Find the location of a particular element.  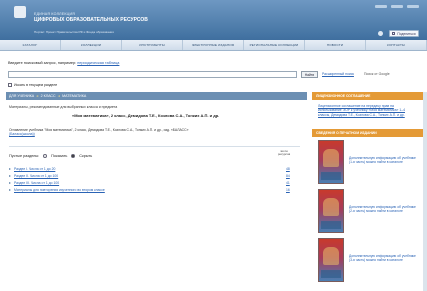

section-label: Раздел II. Числа от 1 до 100 is located at coordinates (36, 176).